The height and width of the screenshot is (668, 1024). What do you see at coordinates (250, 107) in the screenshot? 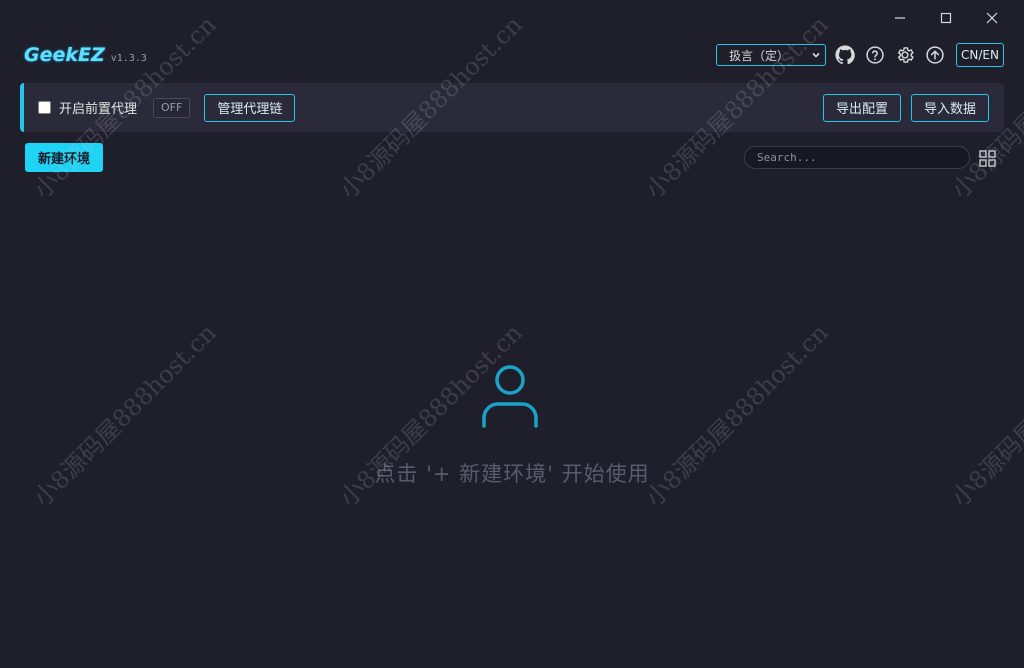
I see `manage-proxy-chain-button: 管理代理链` at bounding box center [250, 107].